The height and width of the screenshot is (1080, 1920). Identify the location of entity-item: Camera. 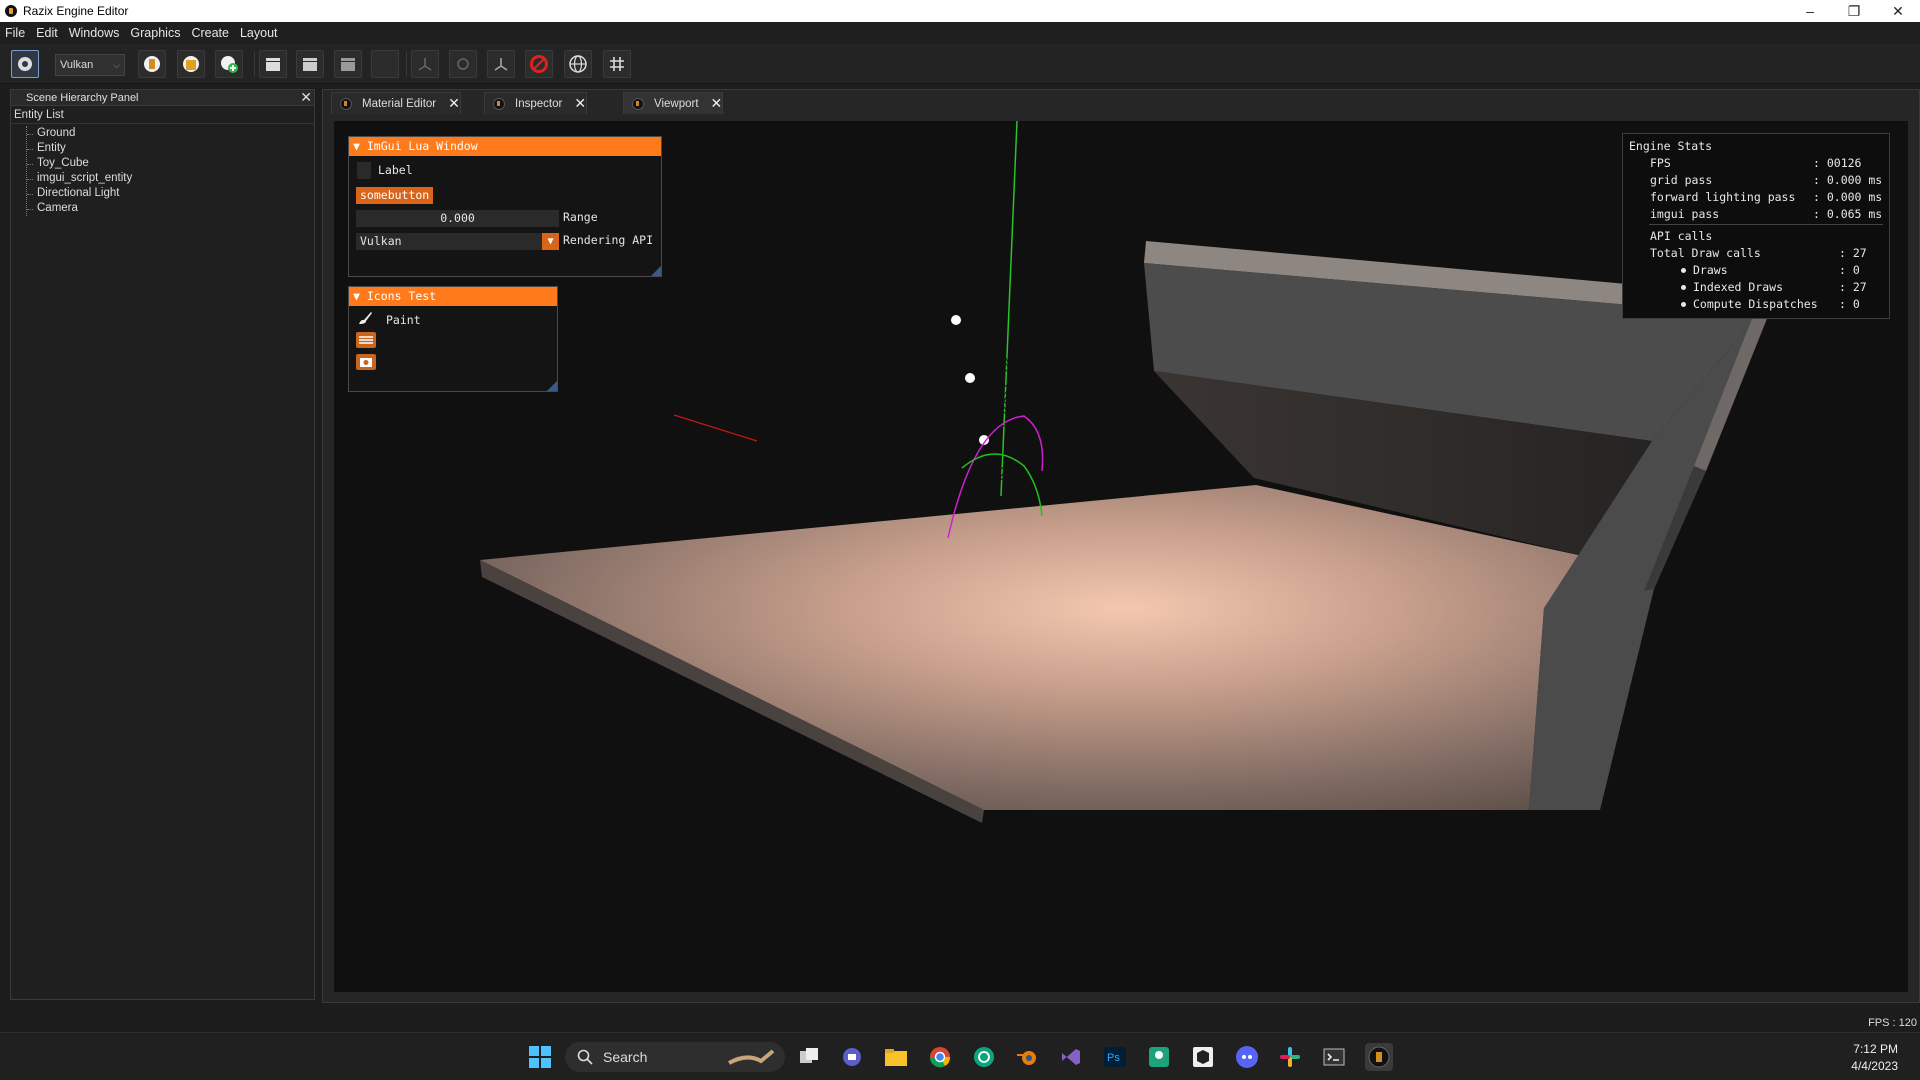
(170, 208).